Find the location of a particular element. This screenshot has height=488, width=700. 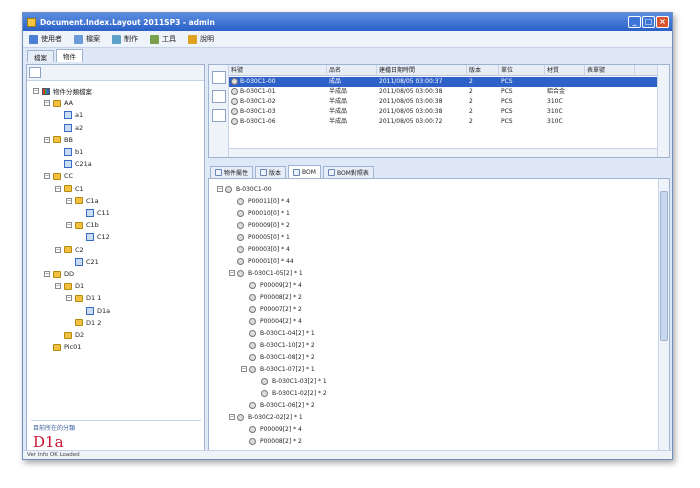

bom-node: B-030C1-06[2] * 2 is located at coordinates (278, 405).